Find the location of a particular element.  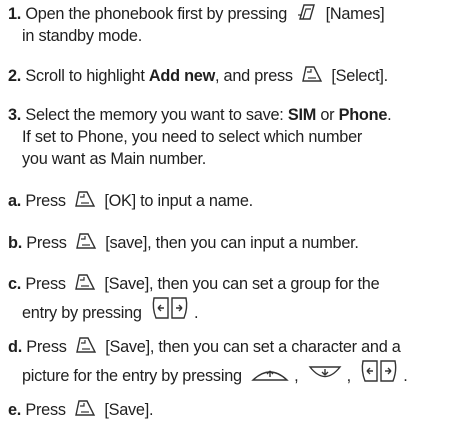

step-text: Select the memory you want to save: is located at coordinates (154, 115).